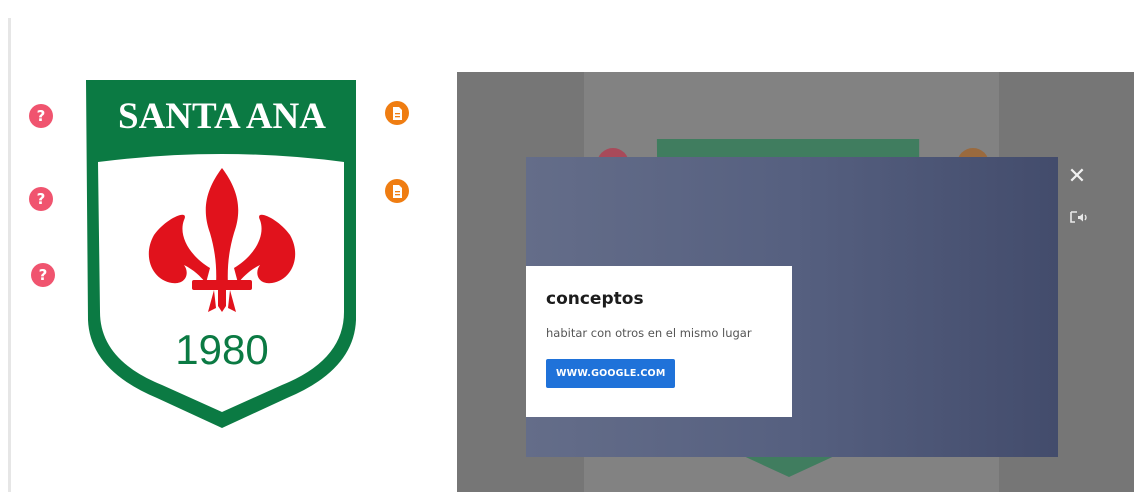 This screenshot has height=492, width=1134. Describe the element at coordinates (611, 373) in the screenshot. I see `link-button: WWW.GOOGLE.COM` at that location.